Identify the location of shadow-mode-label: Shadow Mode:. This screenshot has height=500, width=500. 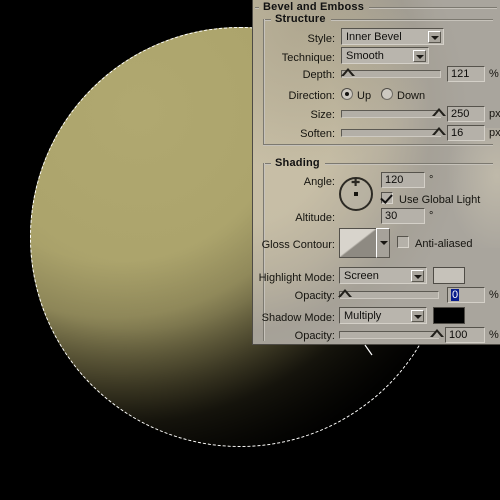
(298, 318).